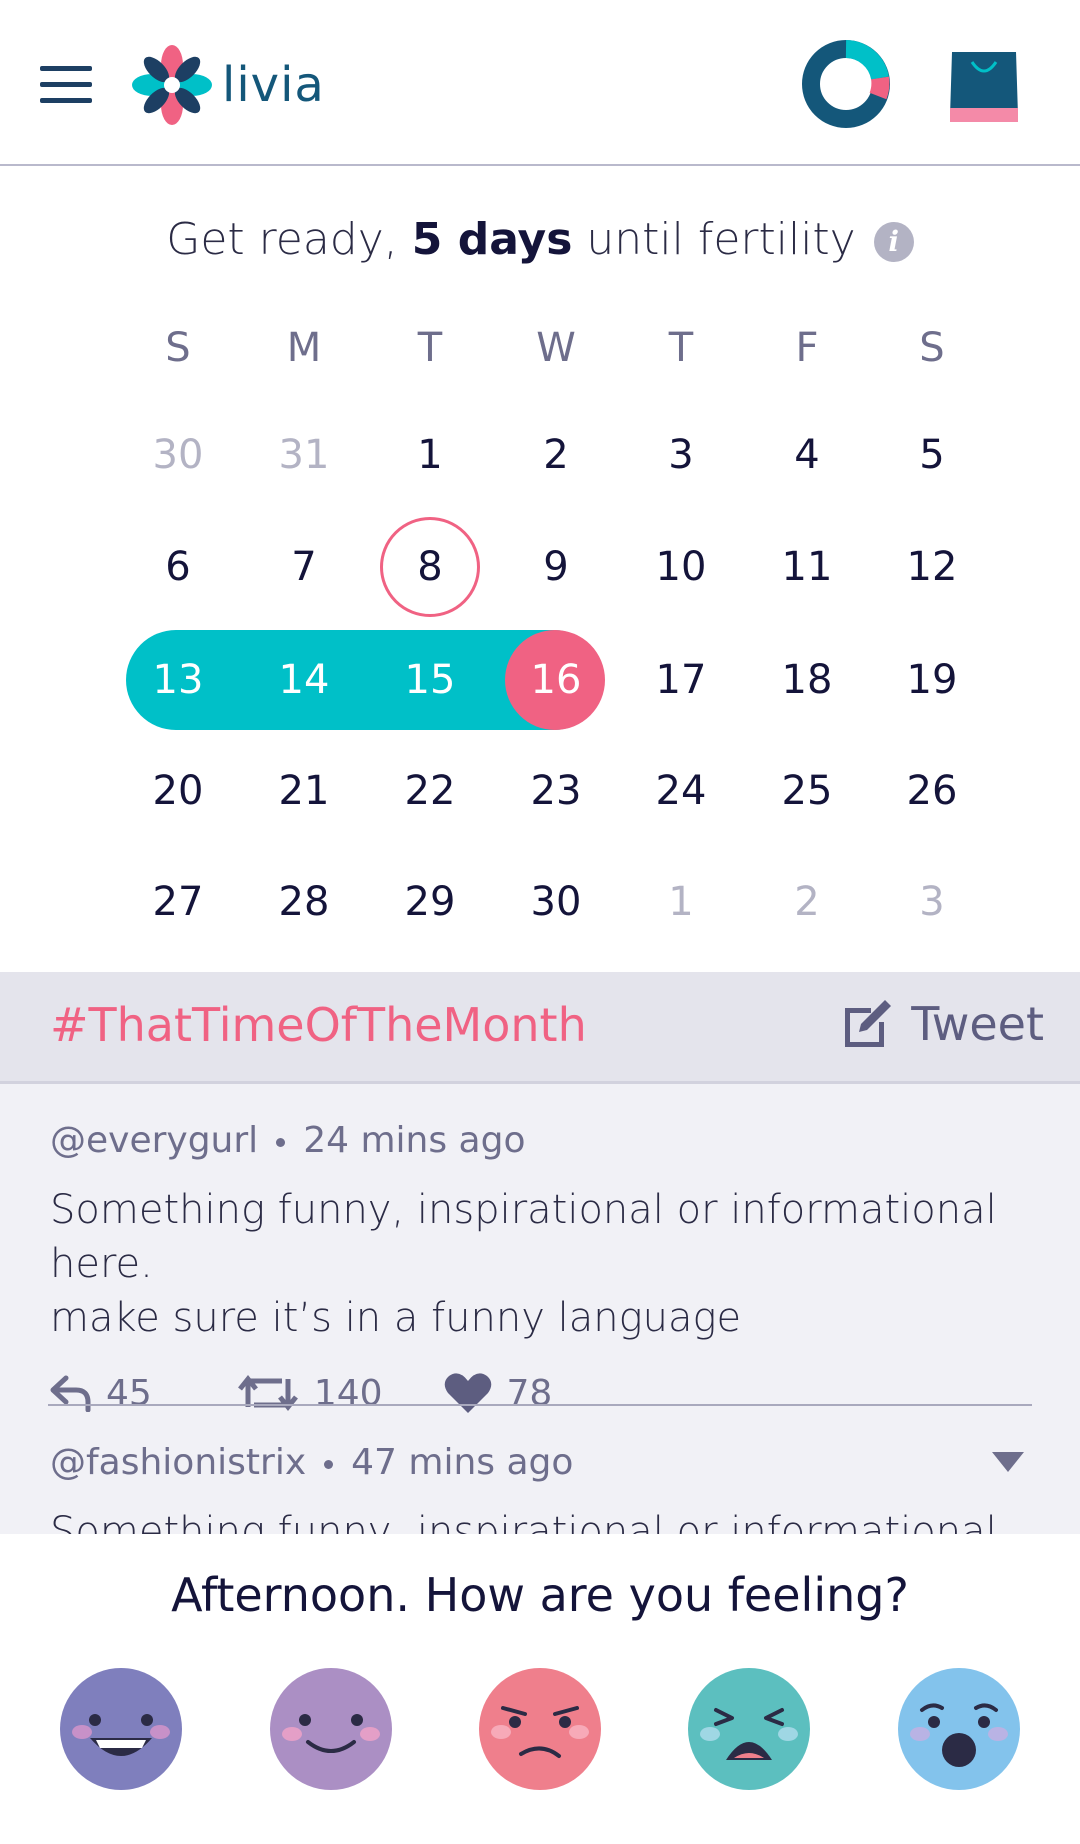  What do you see at coordinates (154, 1140) in the screenshot?
I see `tweet-handle: @everygurl` at bounding box center [154, 1140].